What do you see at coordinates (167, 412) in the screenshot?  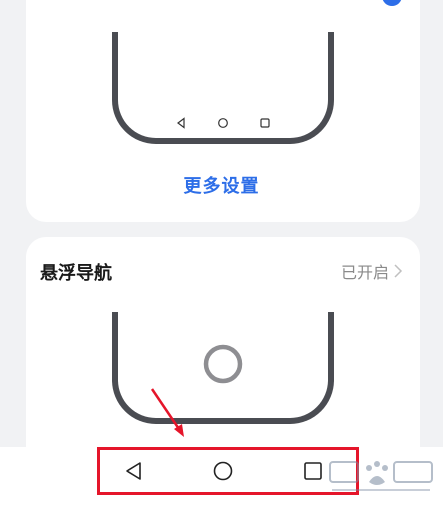 I see `annotation-arrow-icon` at bounding box center [167, 412].